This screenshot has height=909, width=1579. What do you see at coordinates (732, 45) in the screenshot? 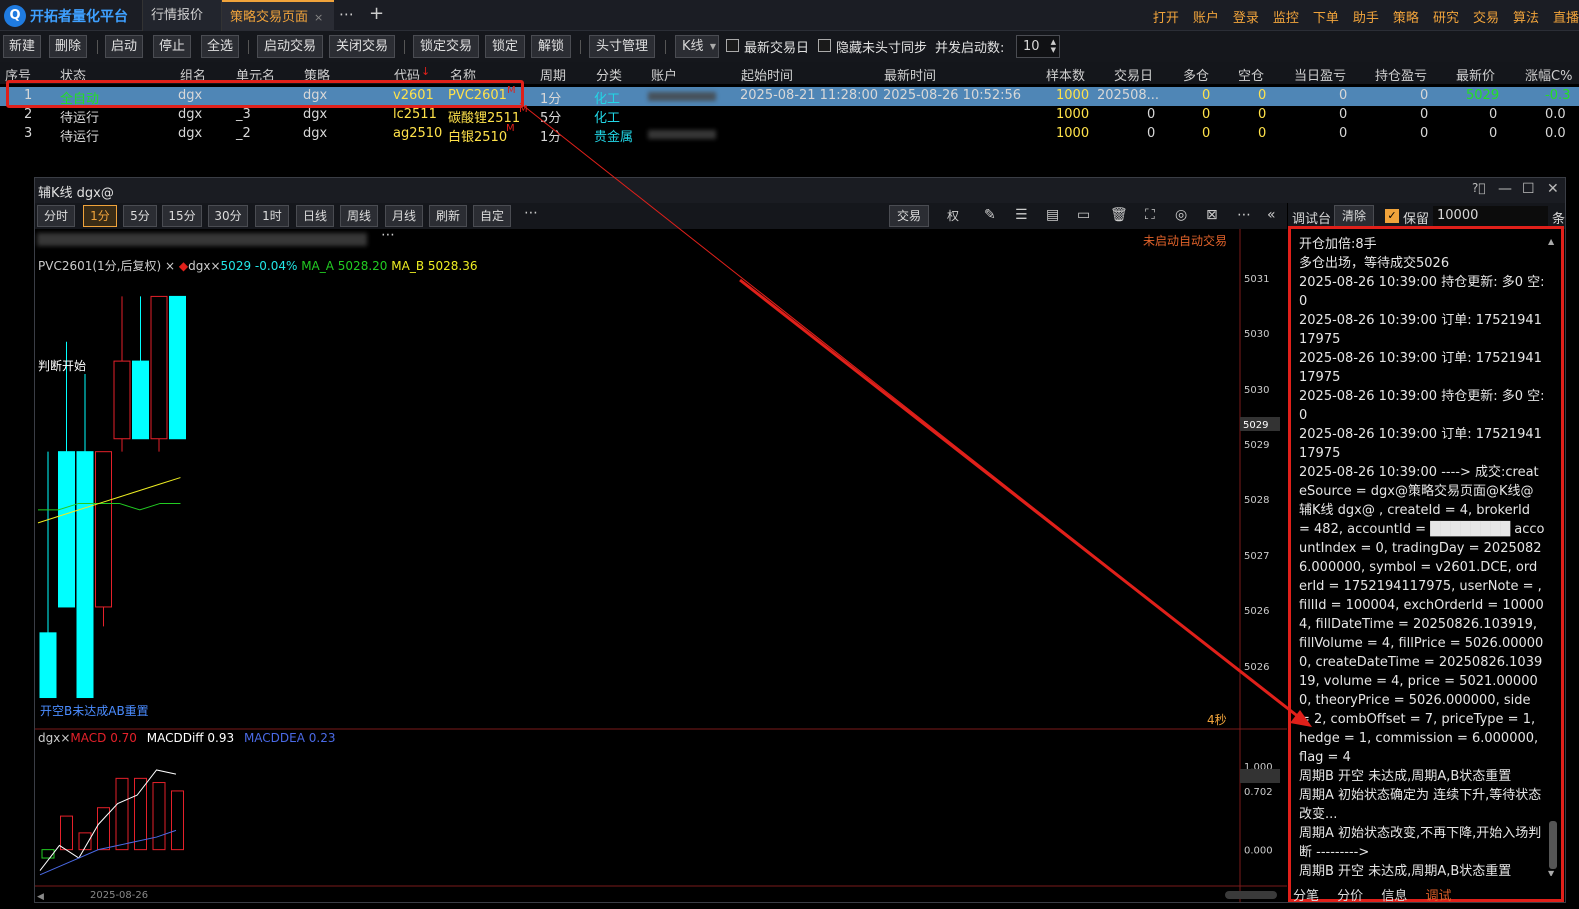
I see `latest-tradingday-checkbox` at bounding box center [732, 45].